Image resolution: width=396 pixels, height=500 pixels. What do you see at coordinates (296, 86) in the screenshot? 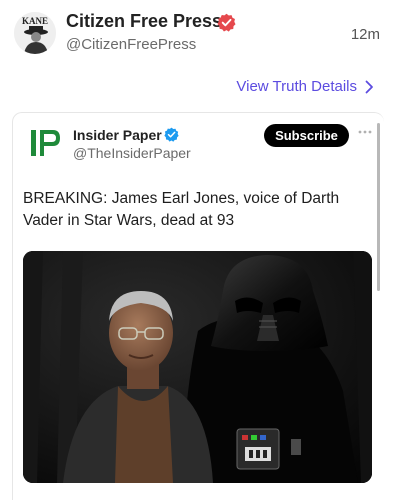
I see `view-truth-details-label: View Truth Details` at bounding box center [296, 86].